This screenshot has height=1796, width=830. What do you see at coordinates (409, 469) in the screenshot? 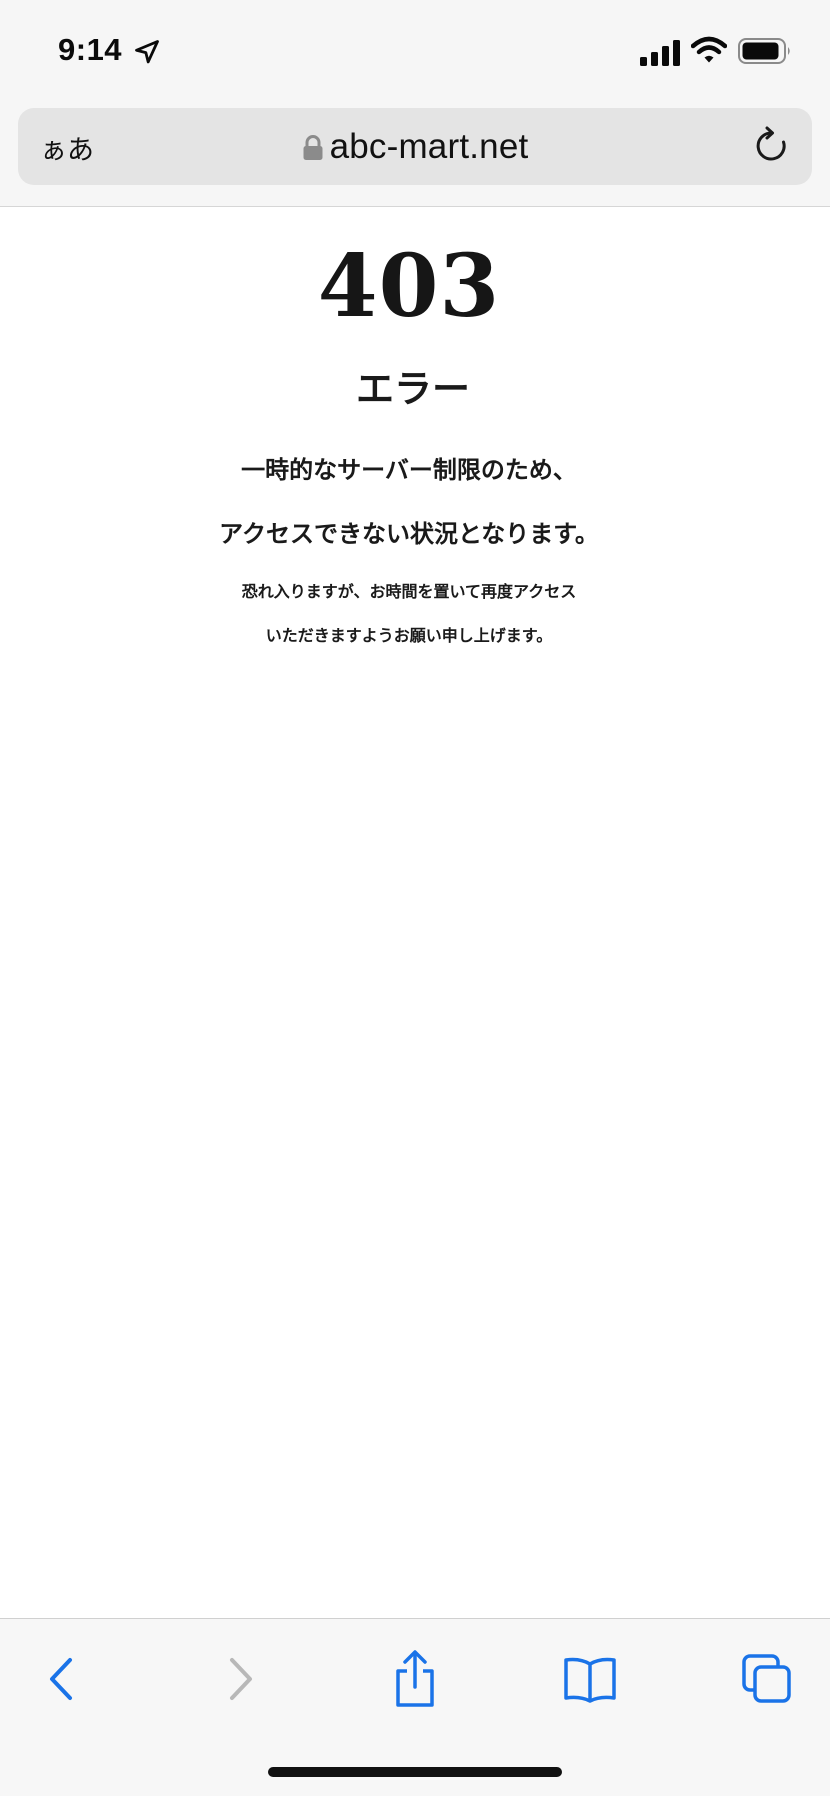
I see `error-message-line-1: 一時的なサーバー制限のため、` at bounding box center [409, 469].